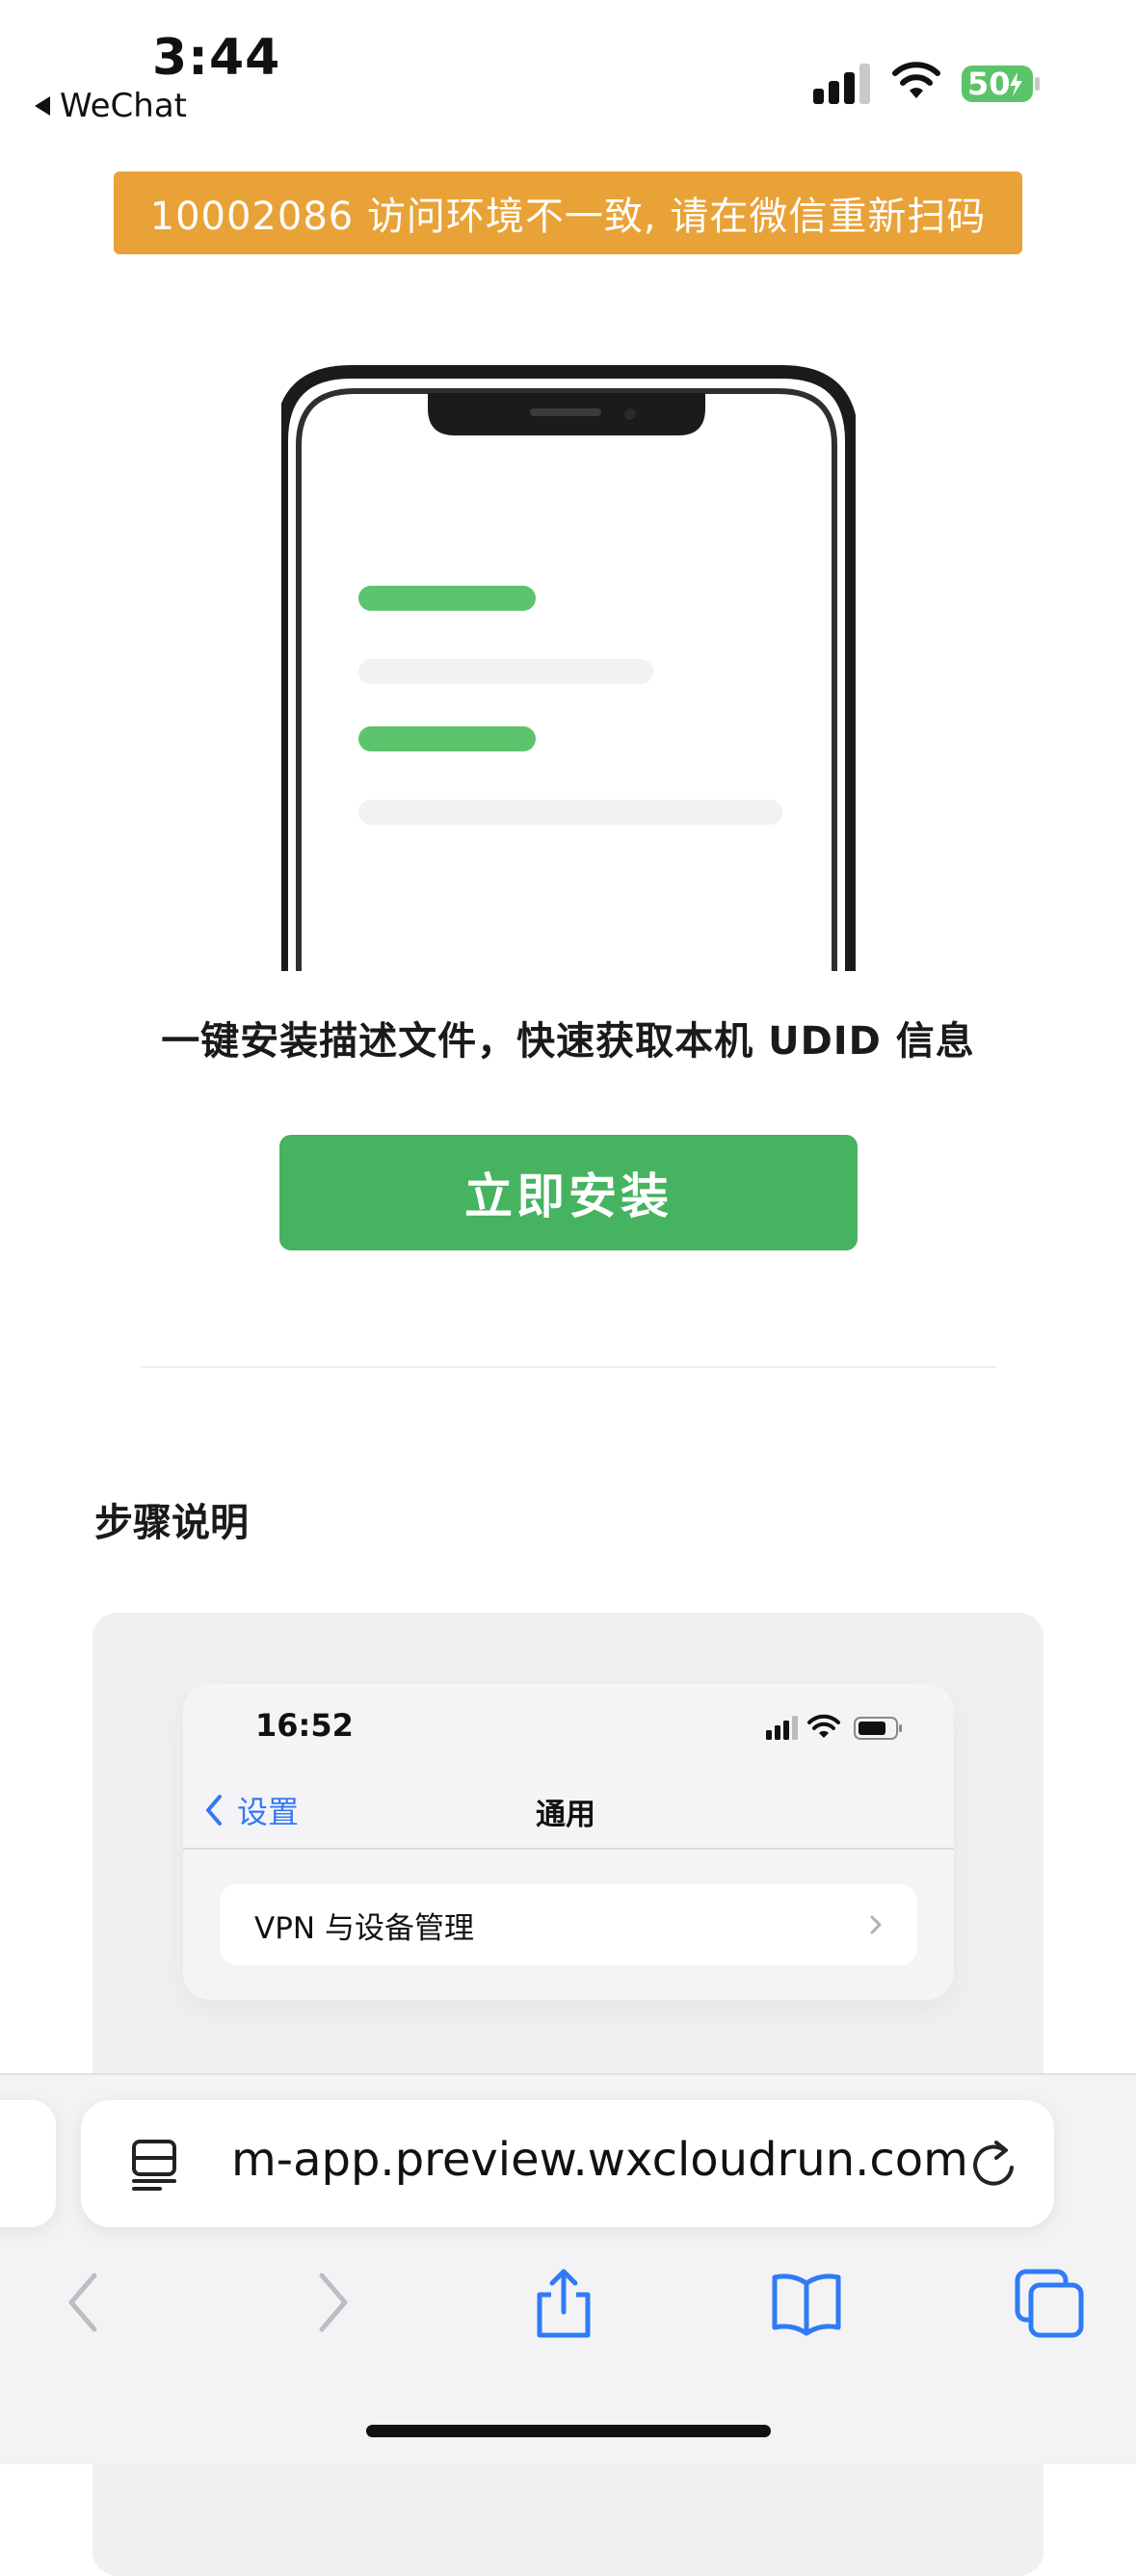 The height and width of the screenshot is (2576, 1136). I want to click on bookmarks-icon, so click(806, 2303).